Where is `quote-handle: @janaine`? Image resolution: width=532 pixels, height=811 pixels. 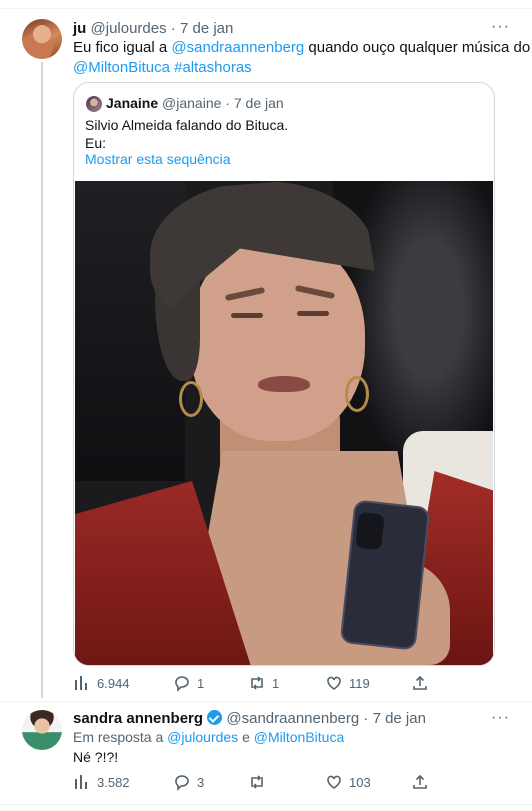 quote-handle: @janaine is located at coordinates (192, 103).